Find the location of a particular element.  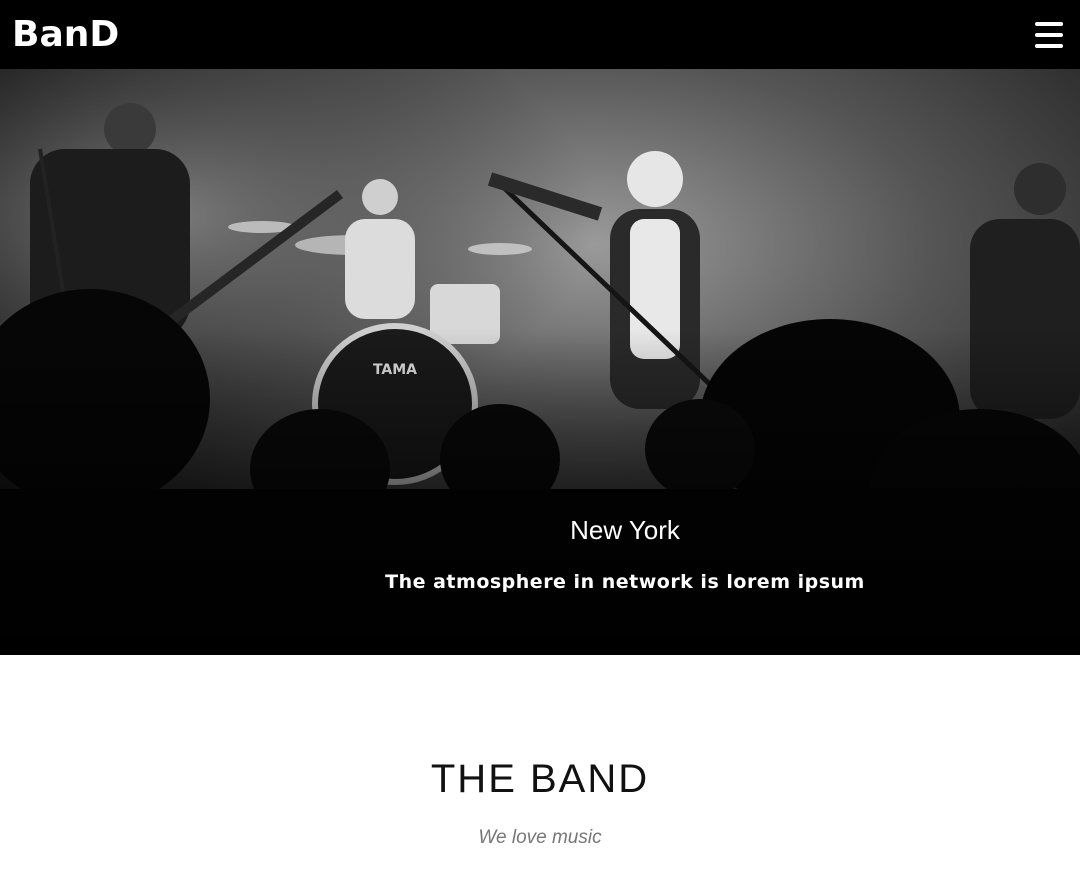

slide-caption: The atmosphere in network is lorem ipsum is located at coordinates (625, 582).